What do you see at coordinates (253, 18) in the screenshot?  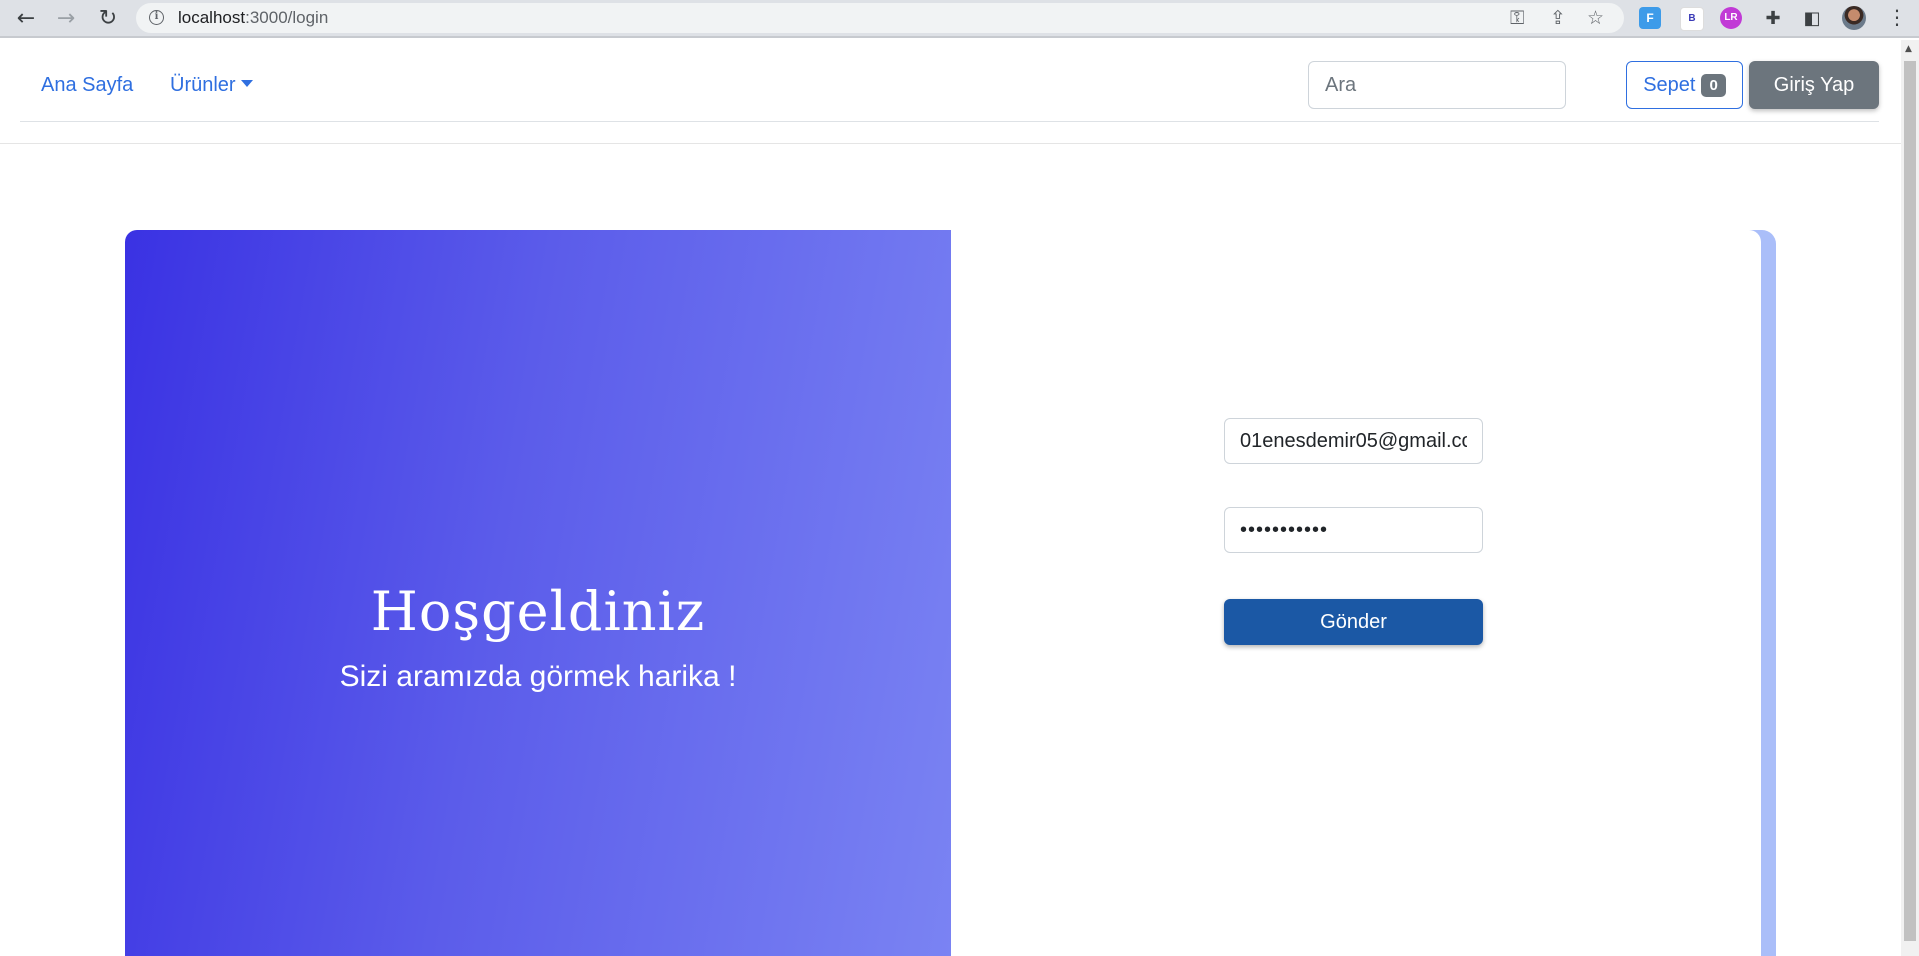 I see `url-text: localhost:3000/login` at bounding box center [253, 18].